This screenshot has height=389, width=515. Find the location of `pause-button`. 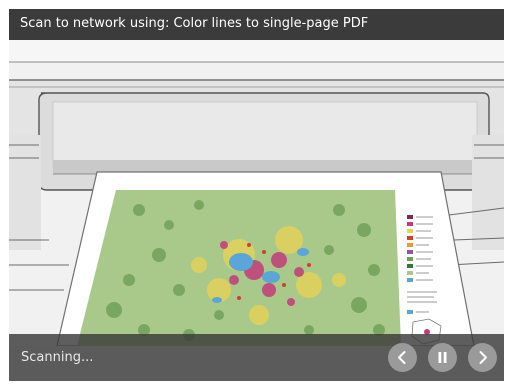

pause-button is located at coordinates (442, 357).